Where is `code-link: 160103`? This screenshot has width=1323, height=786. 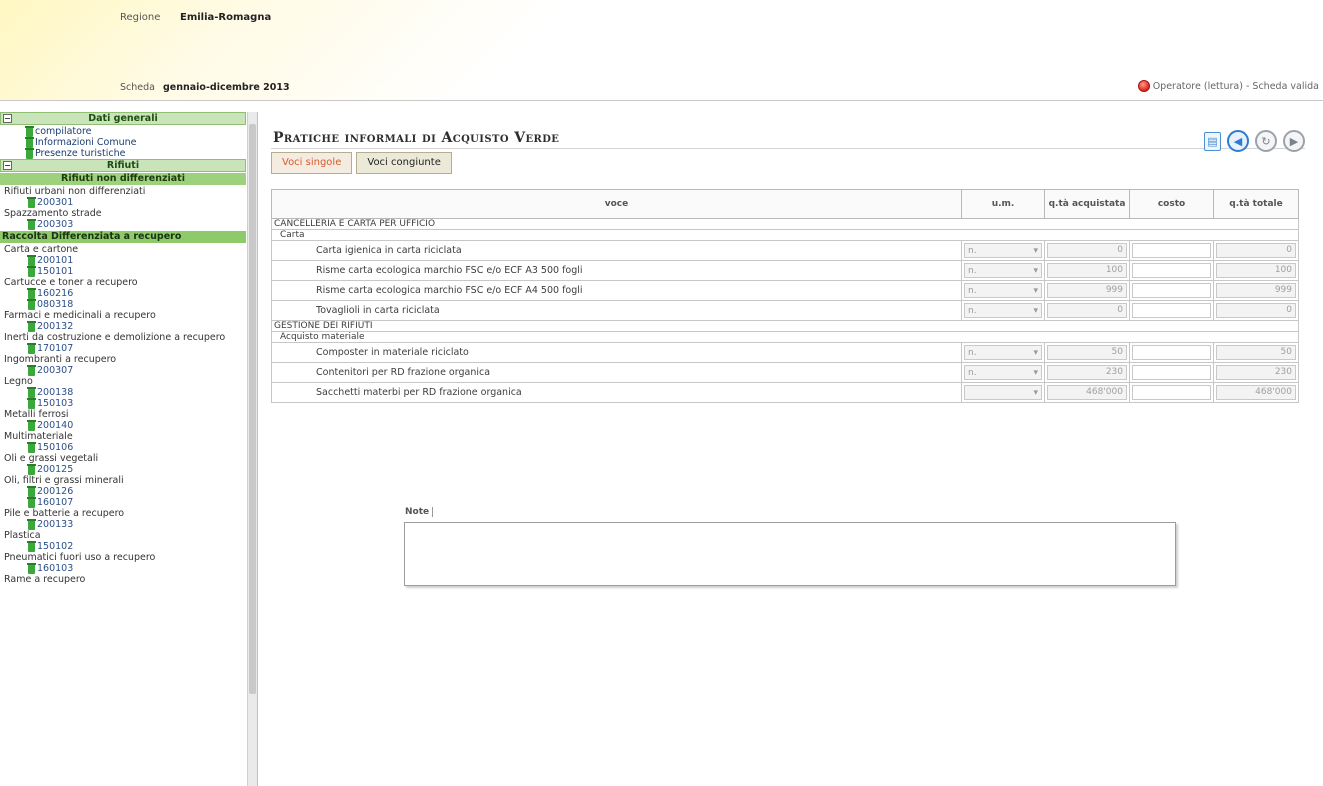
code-link: 160103 is located at coordinates (123, 568).